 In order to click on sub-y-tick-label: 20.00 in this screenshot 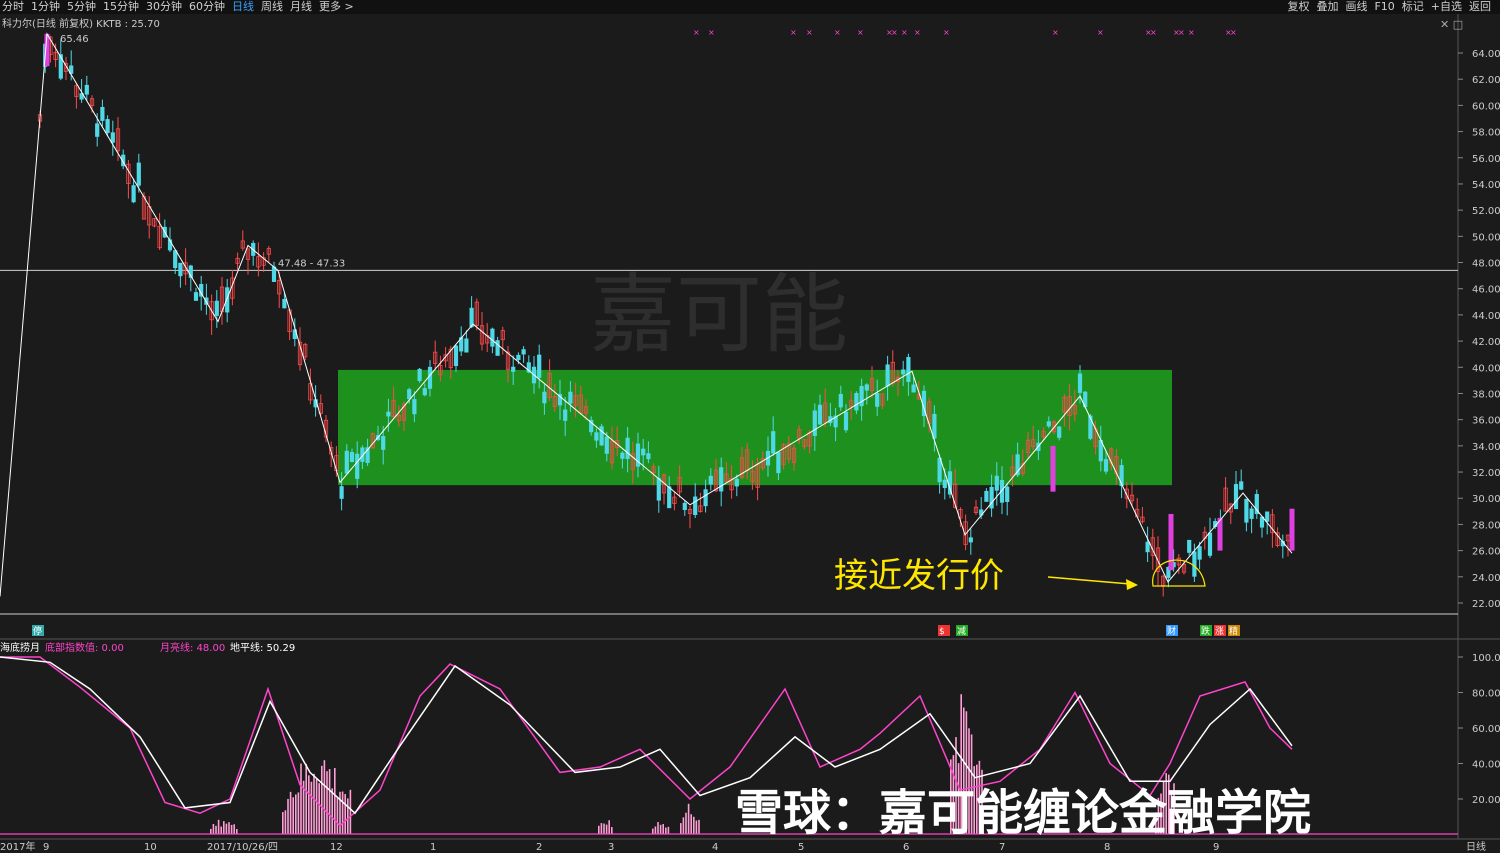, I will do `click(1486, 800)`.